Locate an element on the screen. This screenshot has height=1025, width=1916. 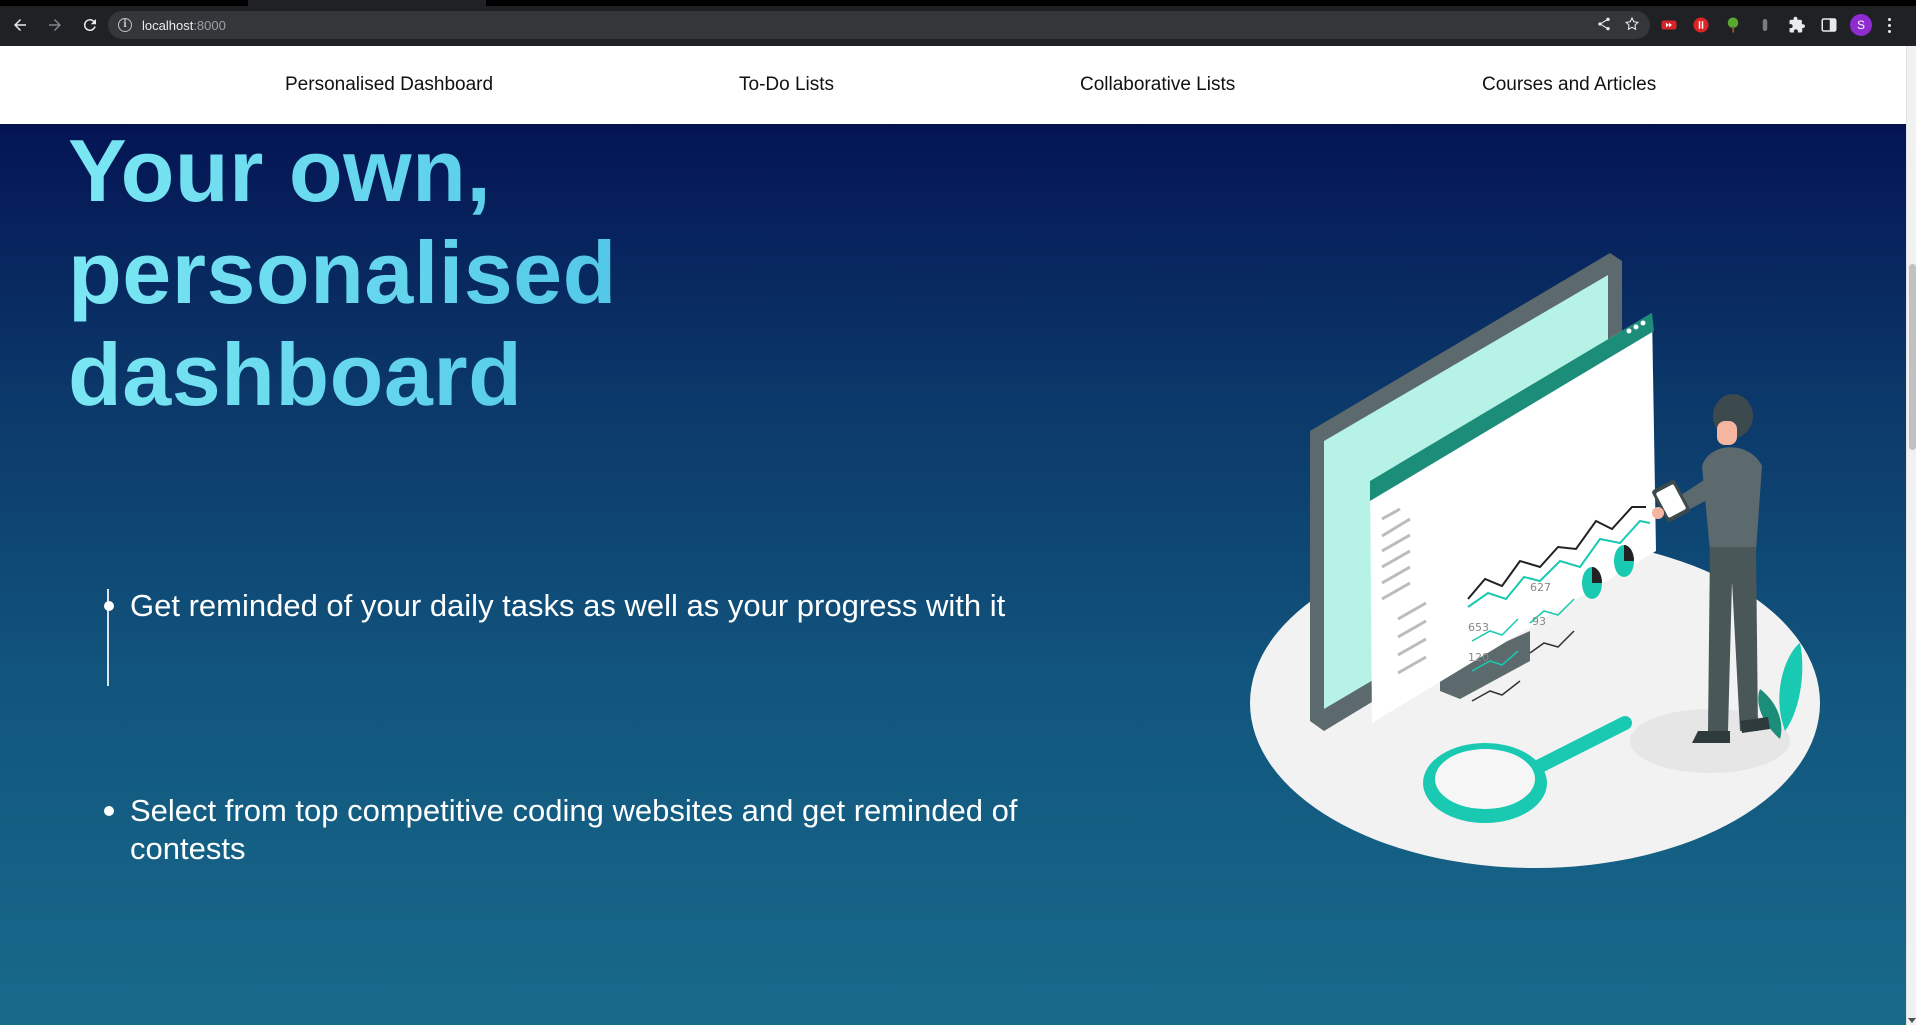
stat-label: 627 is located at coordinates (1540, 587).